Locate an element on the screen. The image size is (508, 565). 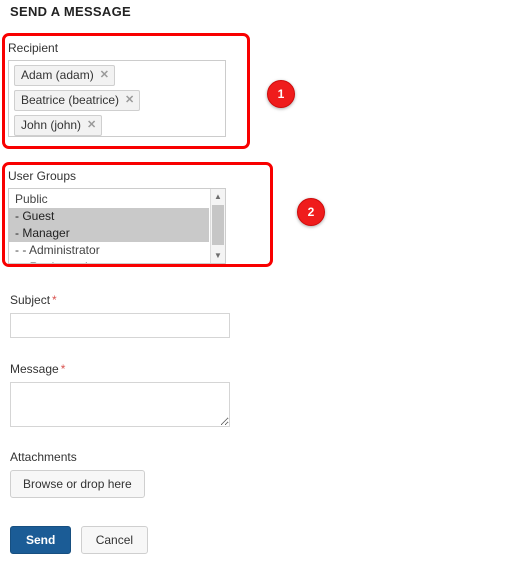
attachments-label: Attachments is located at coordinates (43, 457).